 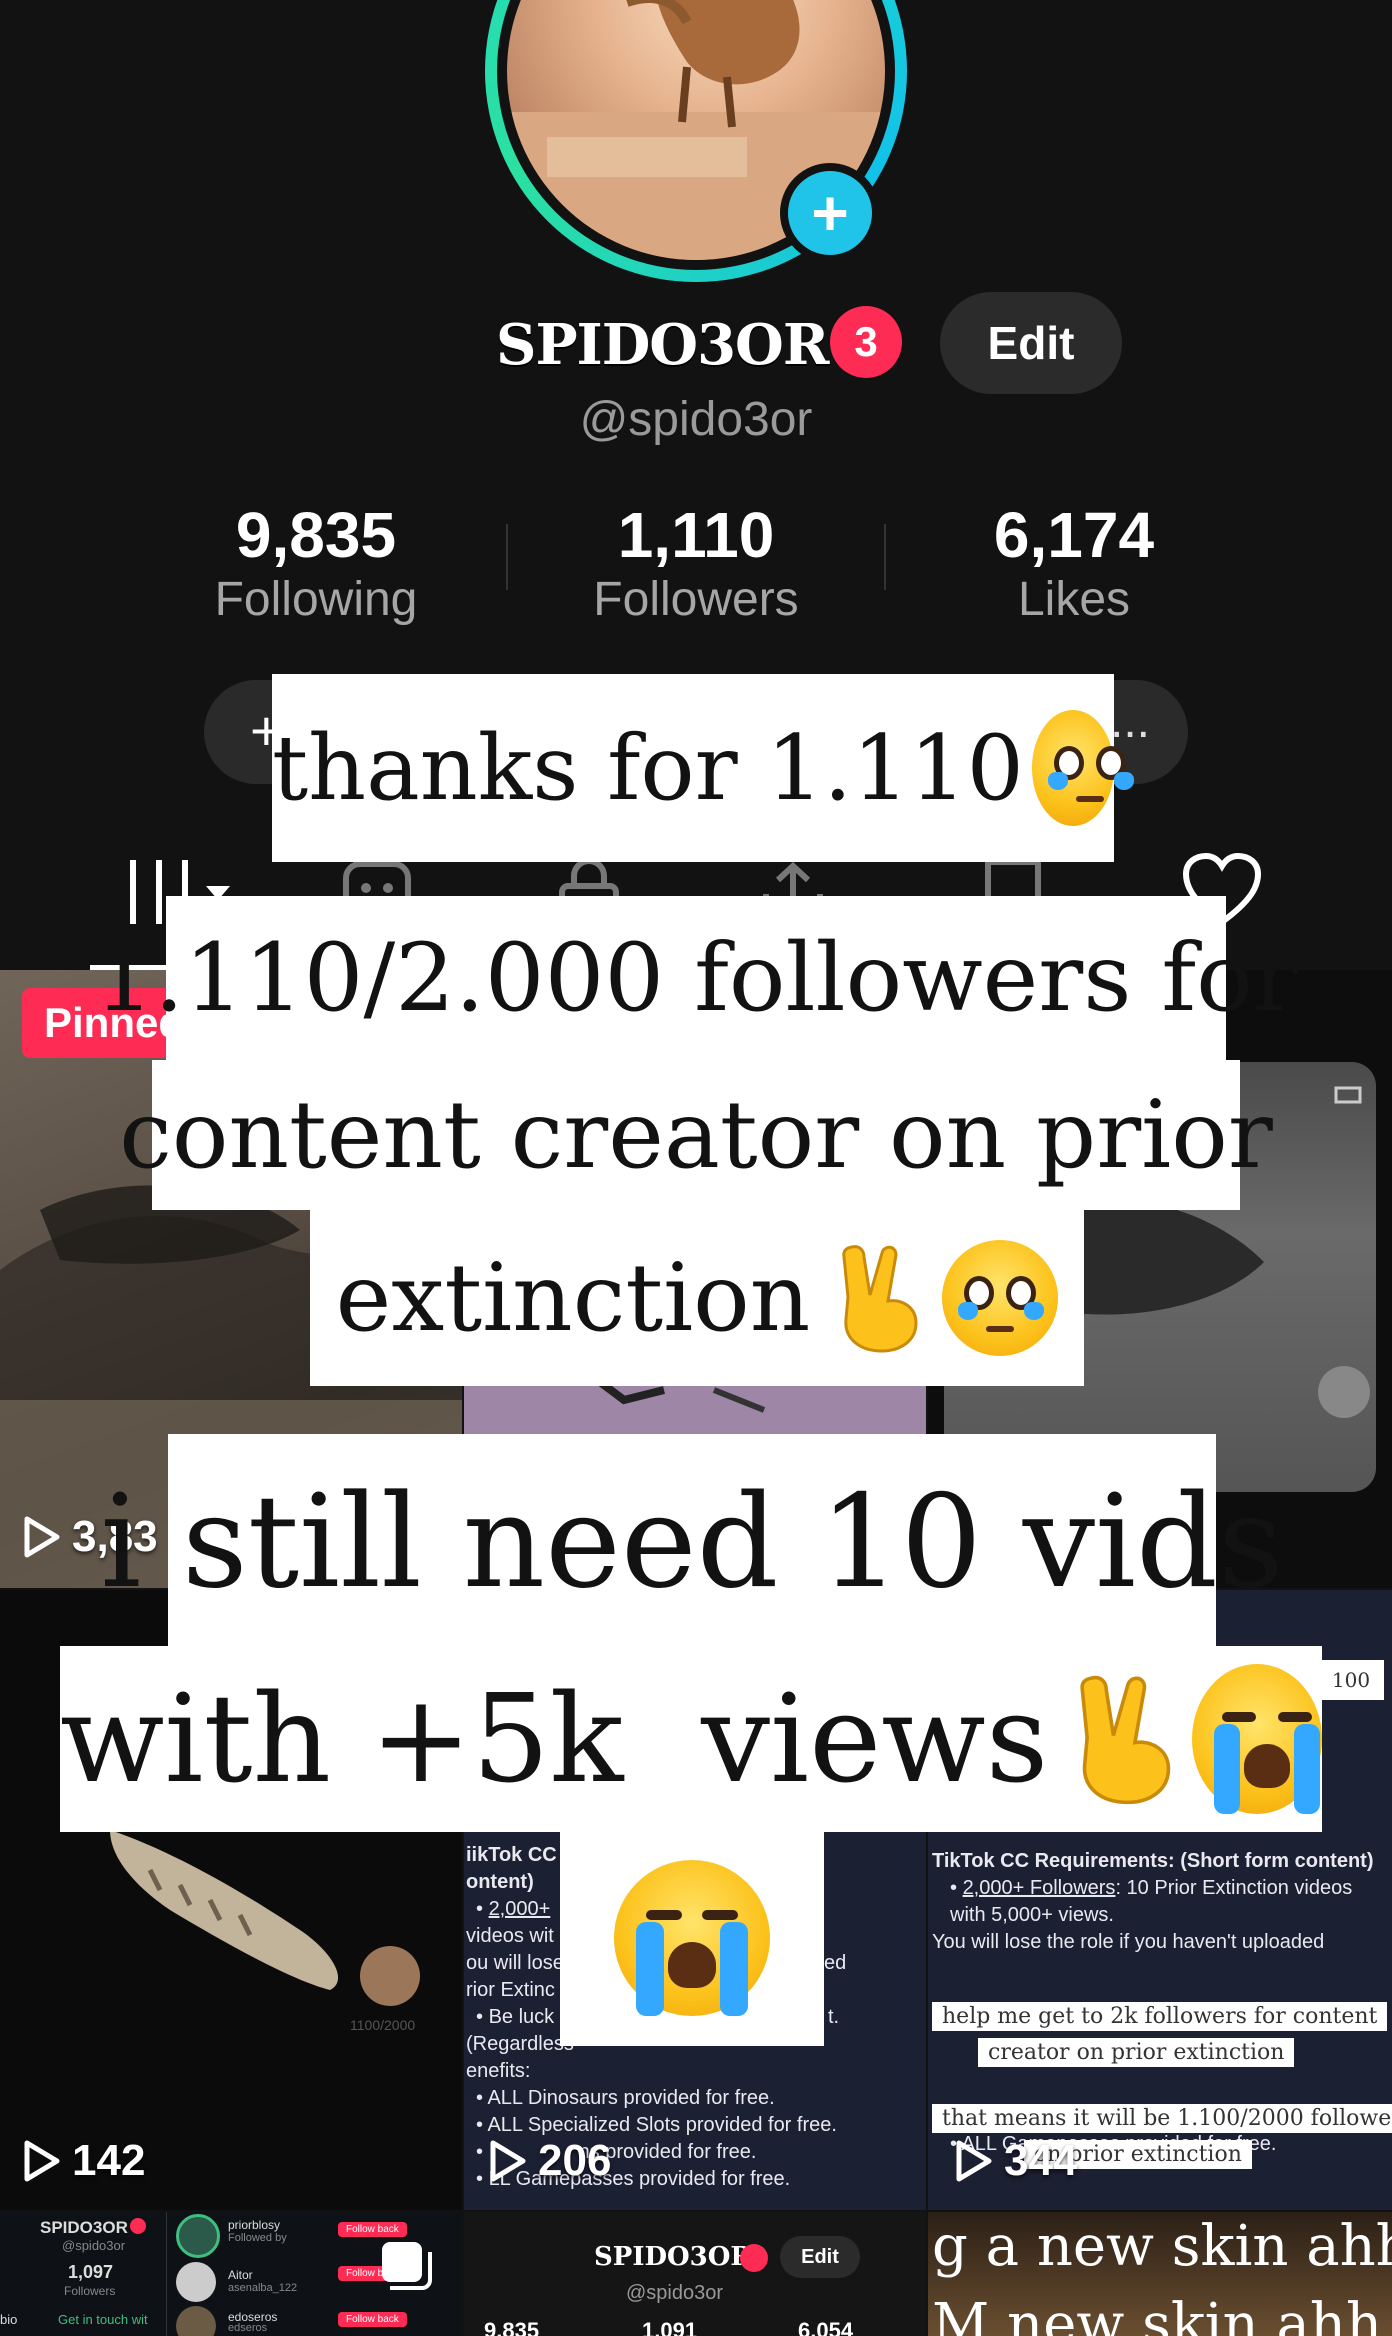 I want to click on caption-need-vids-line3, so click(x=692, y=1938).